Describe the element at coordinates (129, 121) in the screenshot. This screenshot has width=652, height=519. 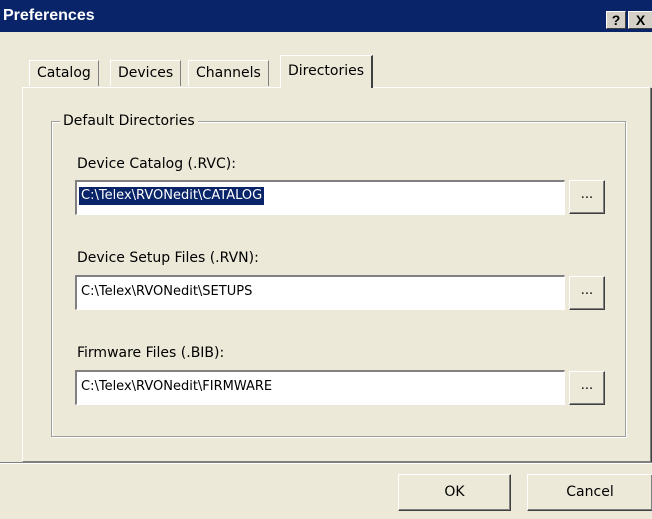
I see `group-title: Default Directories` at that location.